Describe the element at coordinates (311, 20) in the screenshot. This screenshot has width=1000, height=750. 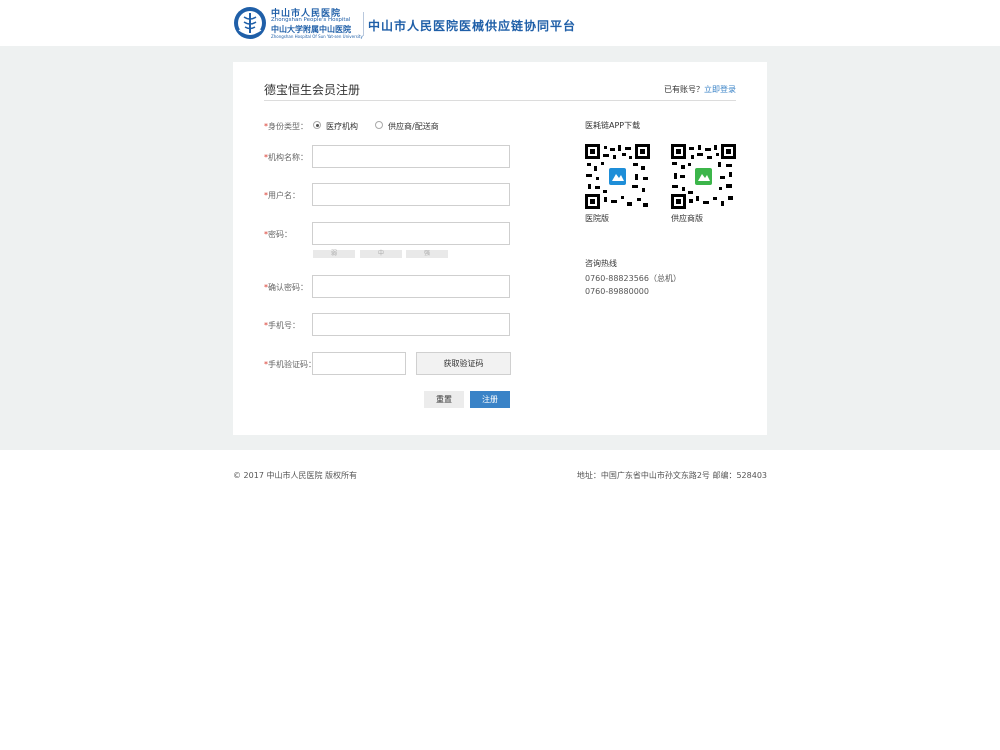
I see `logo-en-line1: Zhongshan People's Hospital` at that location.